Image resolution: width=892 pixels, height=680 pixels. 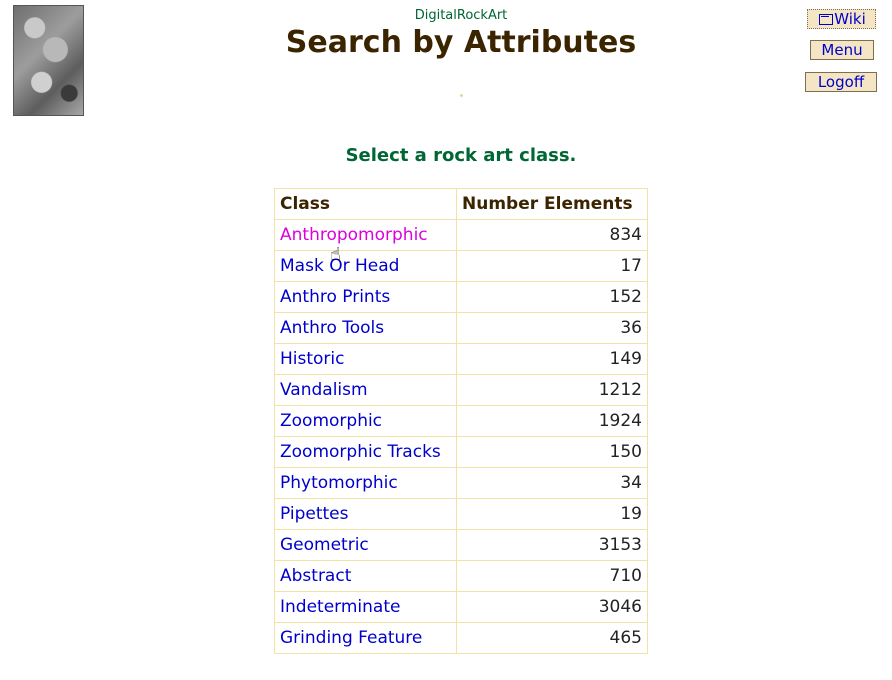 I want to click on element-count: 3153, so click(x=552, y=545).